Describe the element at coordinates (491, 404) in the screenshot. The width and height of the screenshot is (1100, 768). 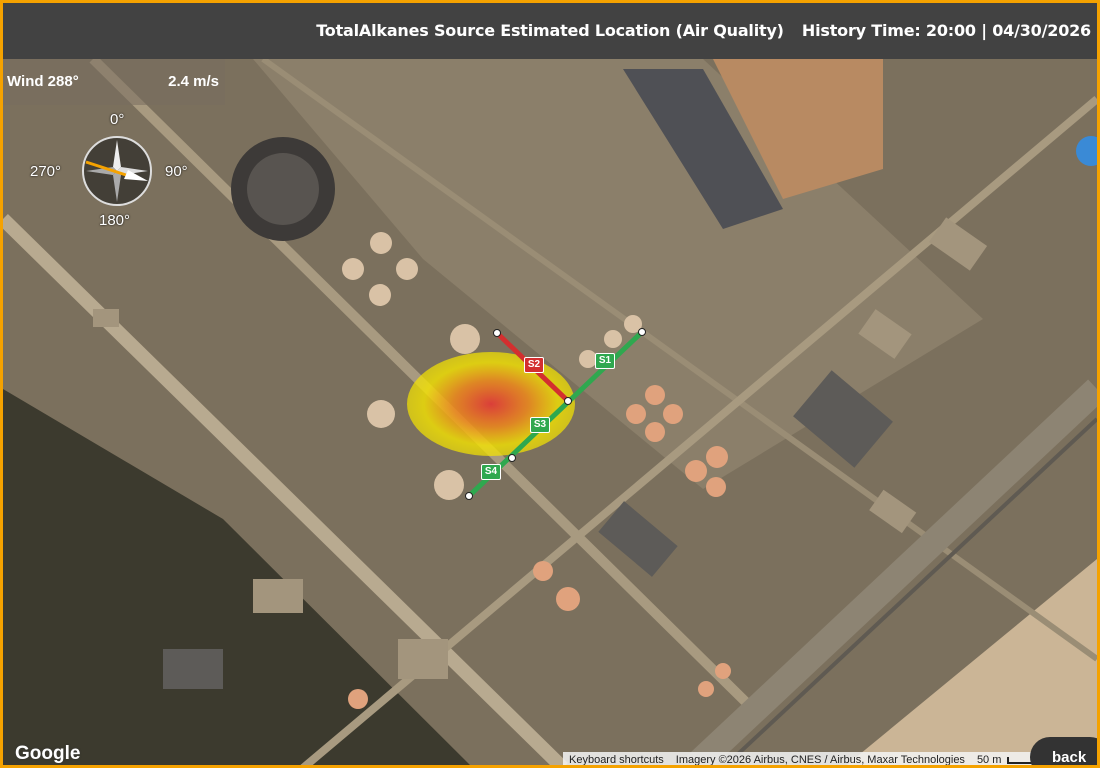
I see `pollution-plume` at that location.